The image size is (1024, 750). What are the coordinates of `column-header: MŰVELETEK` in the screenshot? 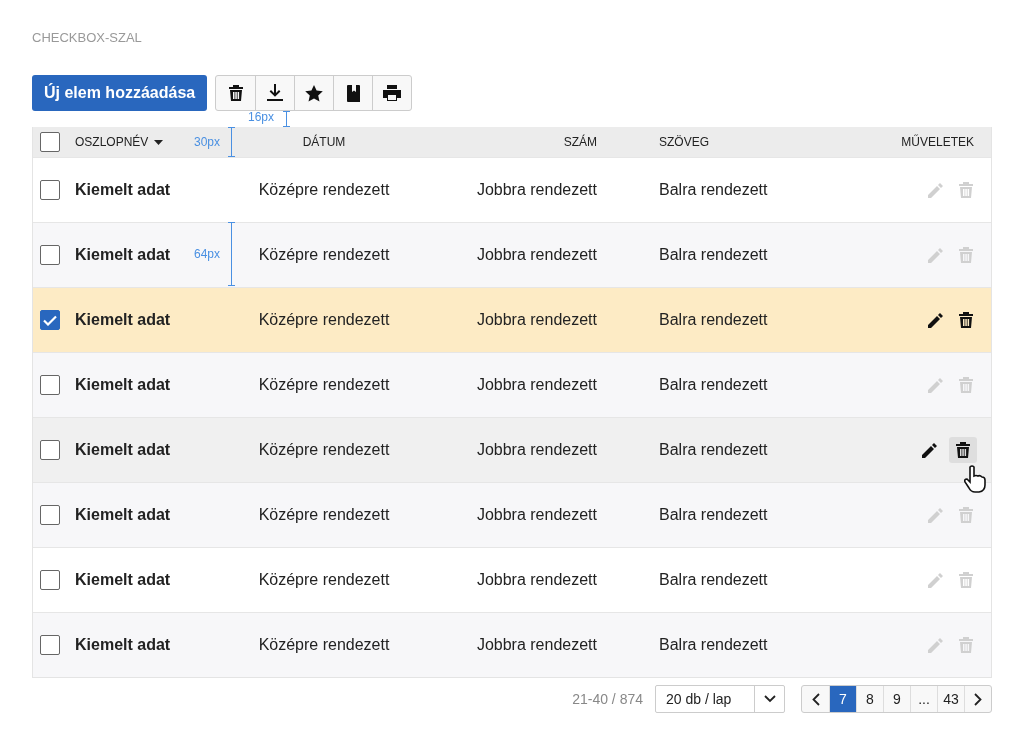 It's located at (937, 142).